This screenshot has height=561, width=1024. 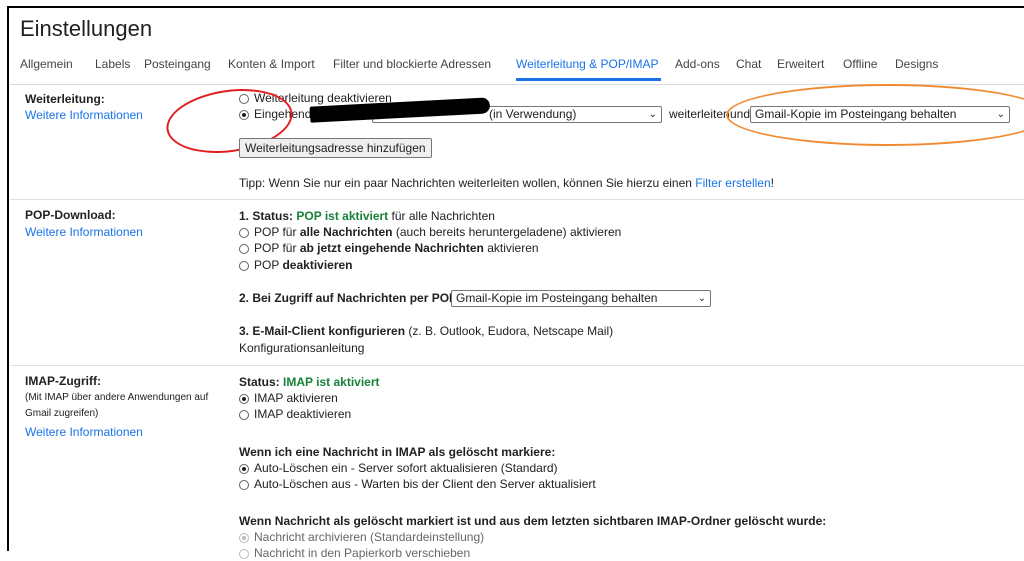 What do you see at coordinates (443, 216) in the screenshot?
I see `pop-status-suffix: für alle Nachrichten` at bounding box center [443, 216].